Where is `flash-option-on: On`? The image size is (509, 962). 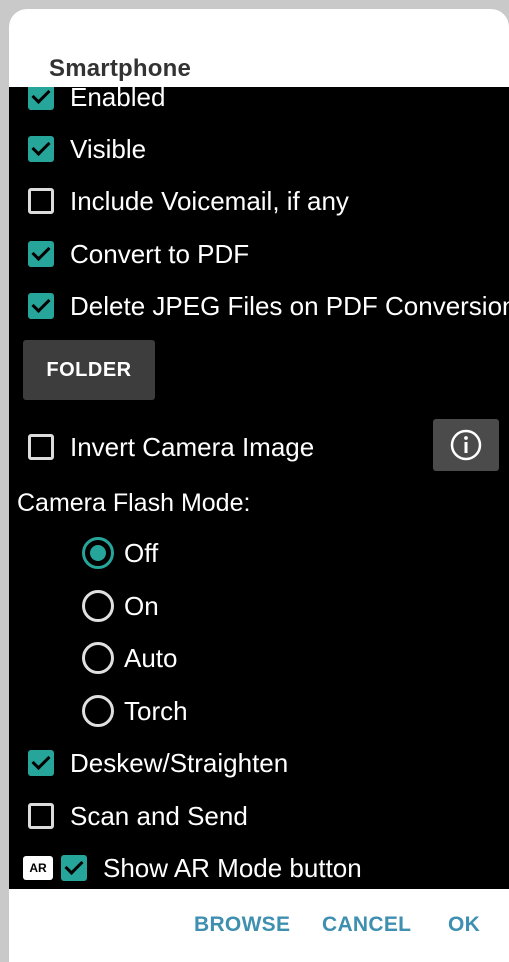 flash-option-on: On is located at coordinates (120, 606).